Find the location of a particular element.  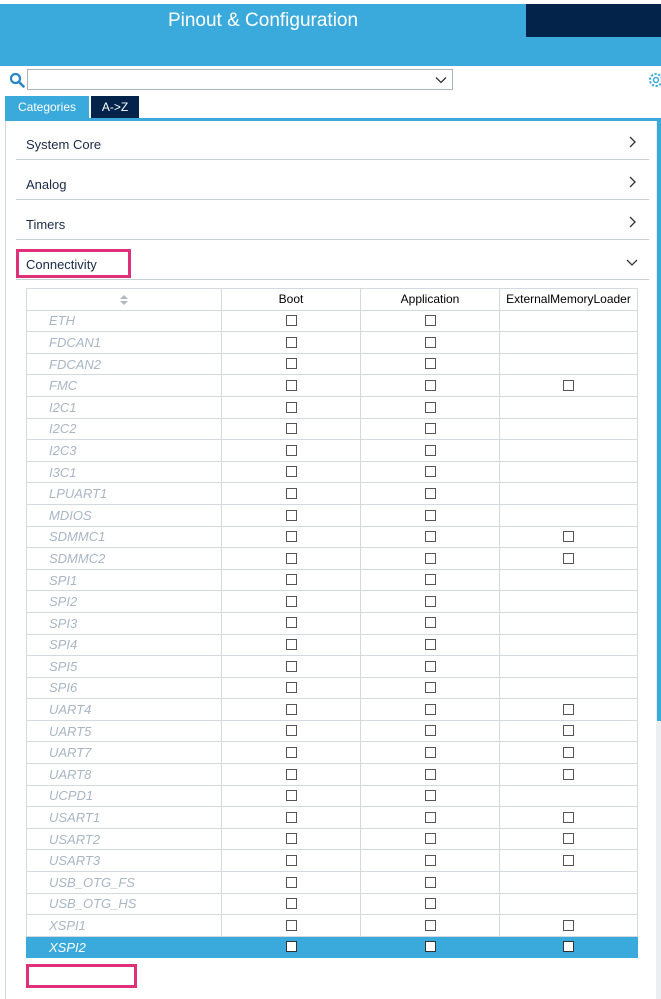

table-row: SDMMC2 is located at coordinates (332, 558).